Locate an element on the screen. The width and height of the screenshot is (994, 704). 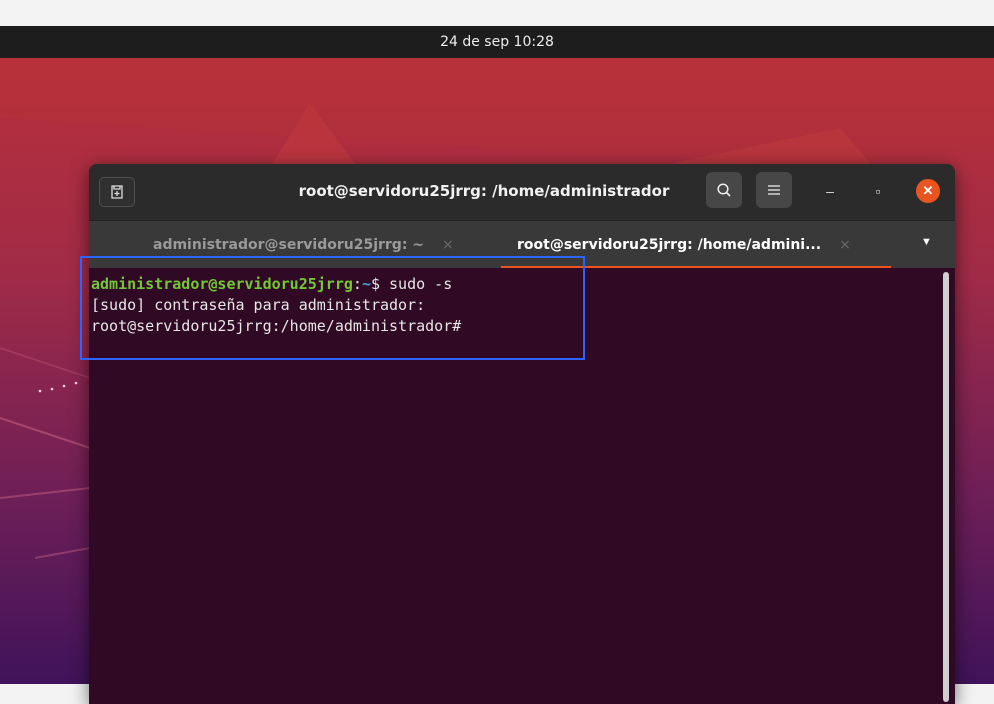
close-button: ✕ is located at coordinates (928, 191).